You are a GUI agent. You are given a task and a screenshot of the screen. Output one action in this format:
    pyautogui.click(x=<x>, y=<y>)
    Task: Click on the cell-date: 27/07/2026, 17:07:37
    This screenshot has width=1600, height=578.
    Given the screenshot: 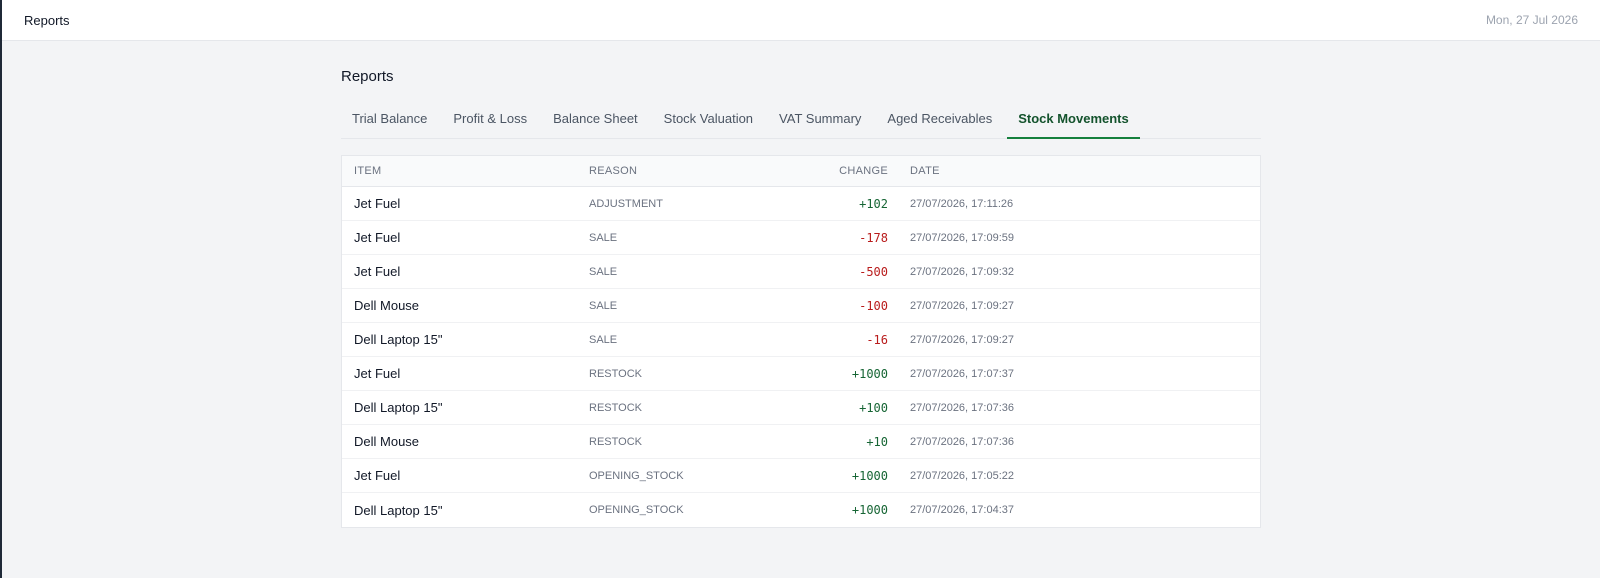 What is the action you would take?
    pyautogui.click(x=962, y=373)
    